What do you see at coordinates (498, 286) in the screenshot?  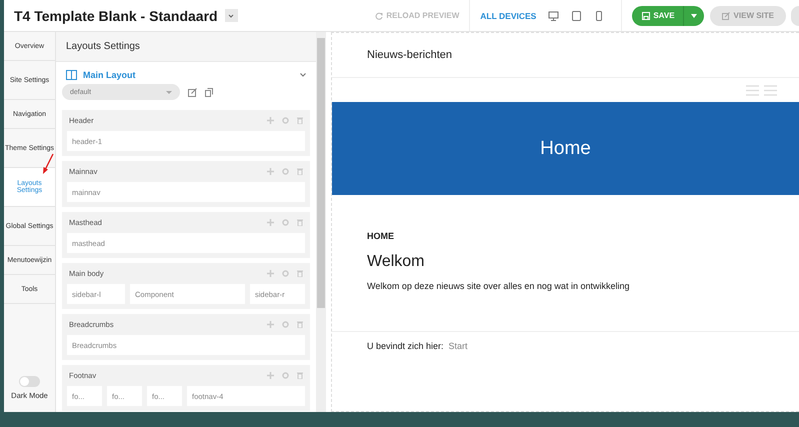 I see `article-text: Welkom op deze nieuws site over alles en nog wat in ontwikkeling` at bounding box center [498, 286].